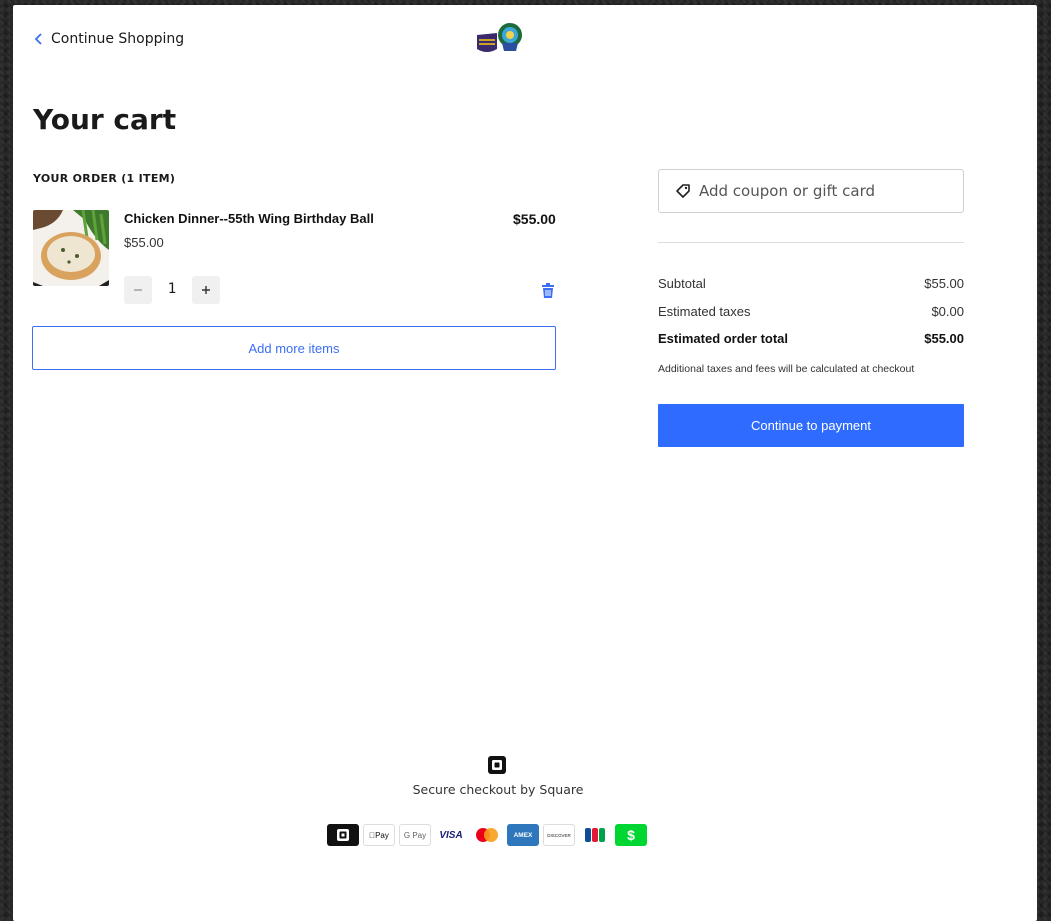 The image size is (1051, 921). I want to click on increase-quantity-button, so click(206, 290).